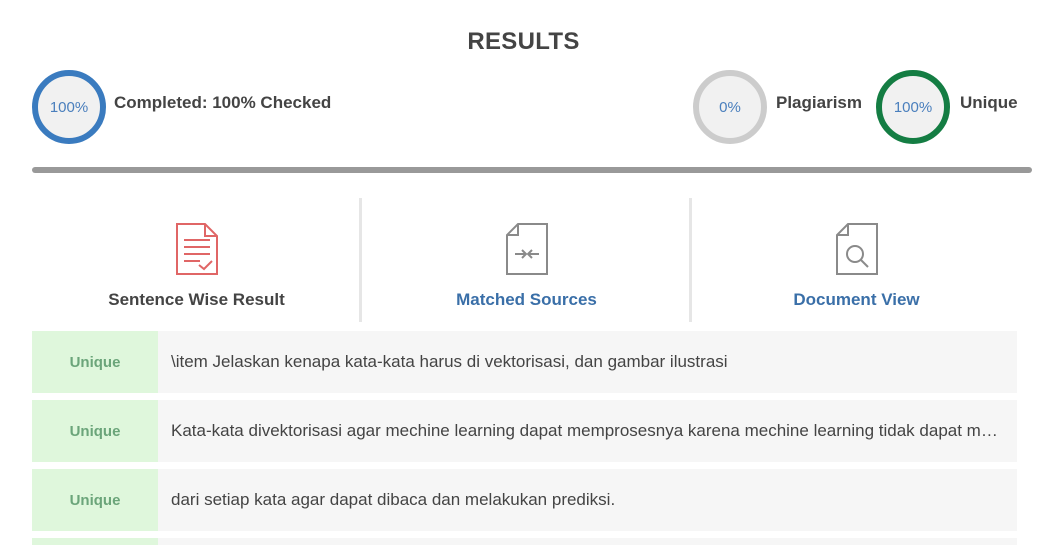 The image size is (1047, 545). I want to click on document-check-icon, so click(196, 249).